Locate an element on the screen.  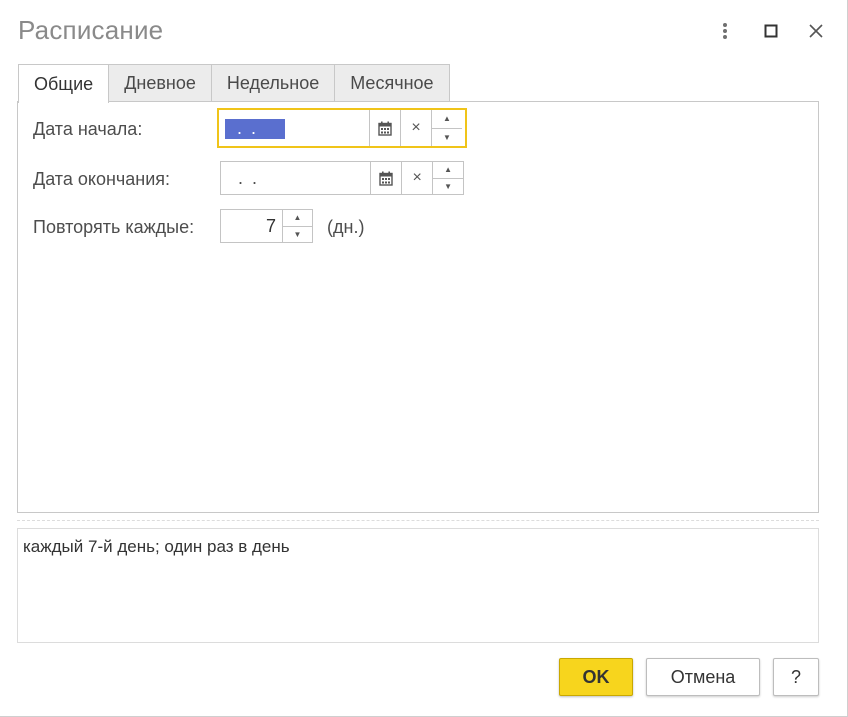
repeat-days-down-button: ▼ is located at coordinates (297, 234).